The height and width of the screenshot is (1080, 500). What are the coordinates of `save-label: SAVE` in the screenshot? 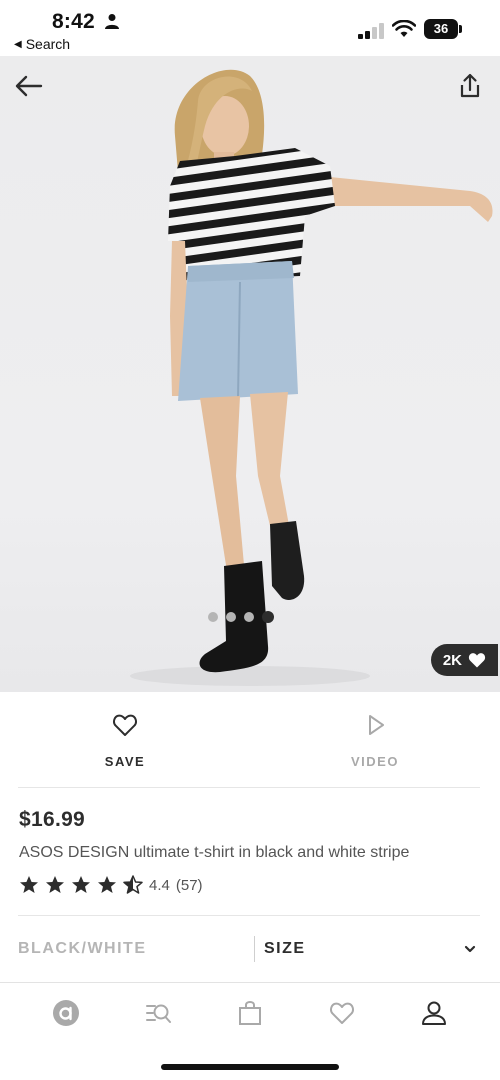 It's located at (125, 761).